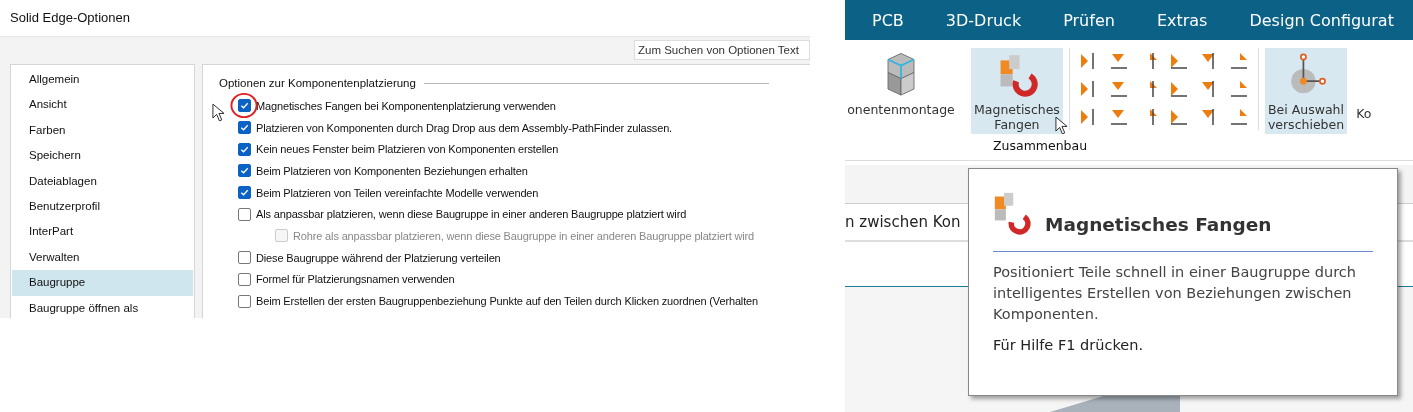 The height and width of the screenshot is (412, 1413). What do you see at coordinates (1089, 20) in the screenshot?
I see `ribbon-tab: Prüfen` at bounding box center [1089, 20].